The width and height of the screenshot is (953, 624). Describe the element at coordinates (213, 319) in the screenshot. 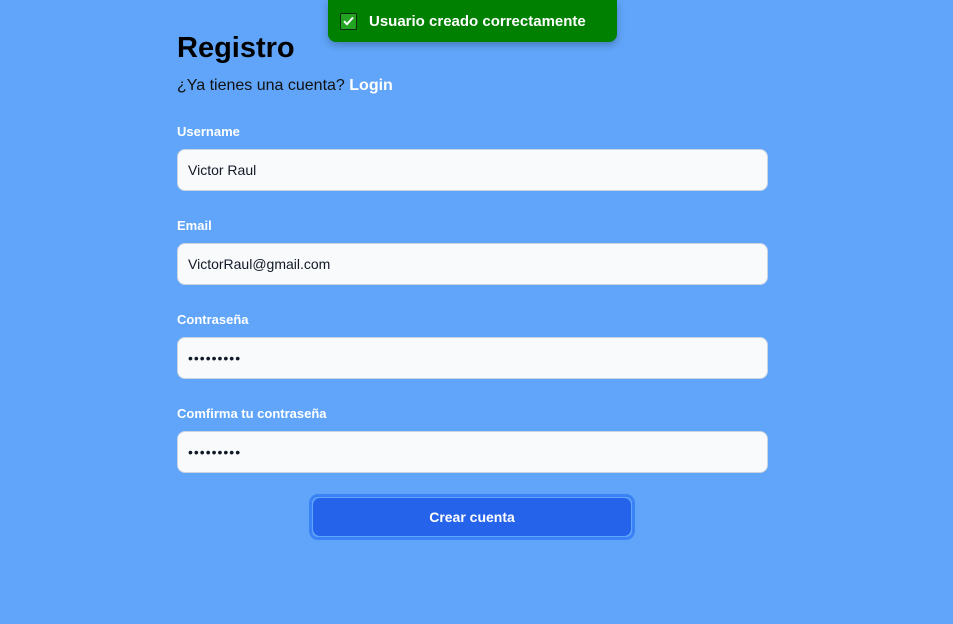

I see `password-label: Contraseña` at that location.